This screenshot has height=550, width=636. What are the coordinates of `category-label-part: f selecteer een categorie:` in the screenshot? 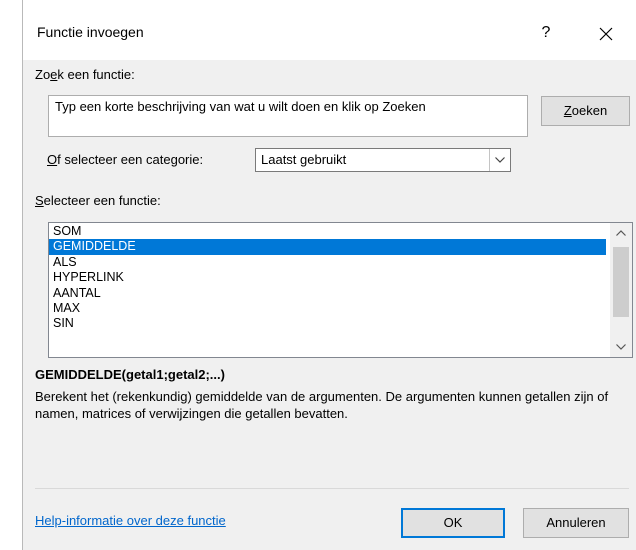 It's located at (130, 159).